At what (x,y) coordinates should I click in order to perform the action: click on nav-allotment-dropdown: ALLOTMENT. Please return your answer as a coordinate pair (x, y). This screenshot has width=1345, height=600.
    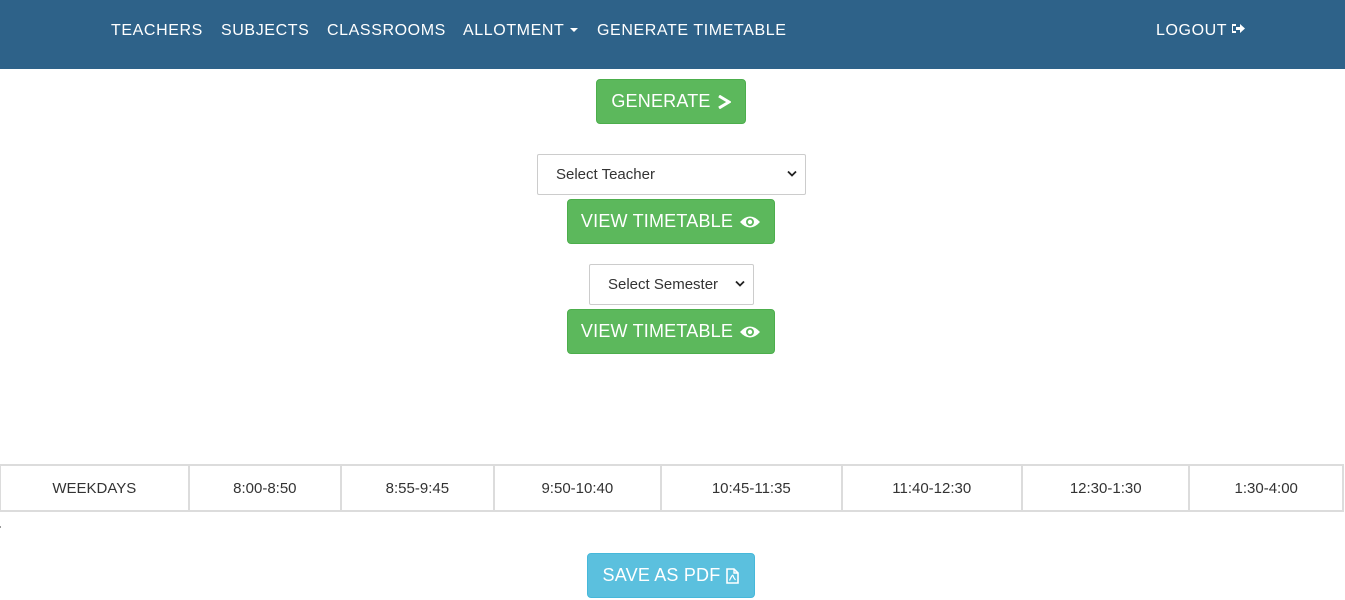
    Looking at the image, I should click on (521, 31).